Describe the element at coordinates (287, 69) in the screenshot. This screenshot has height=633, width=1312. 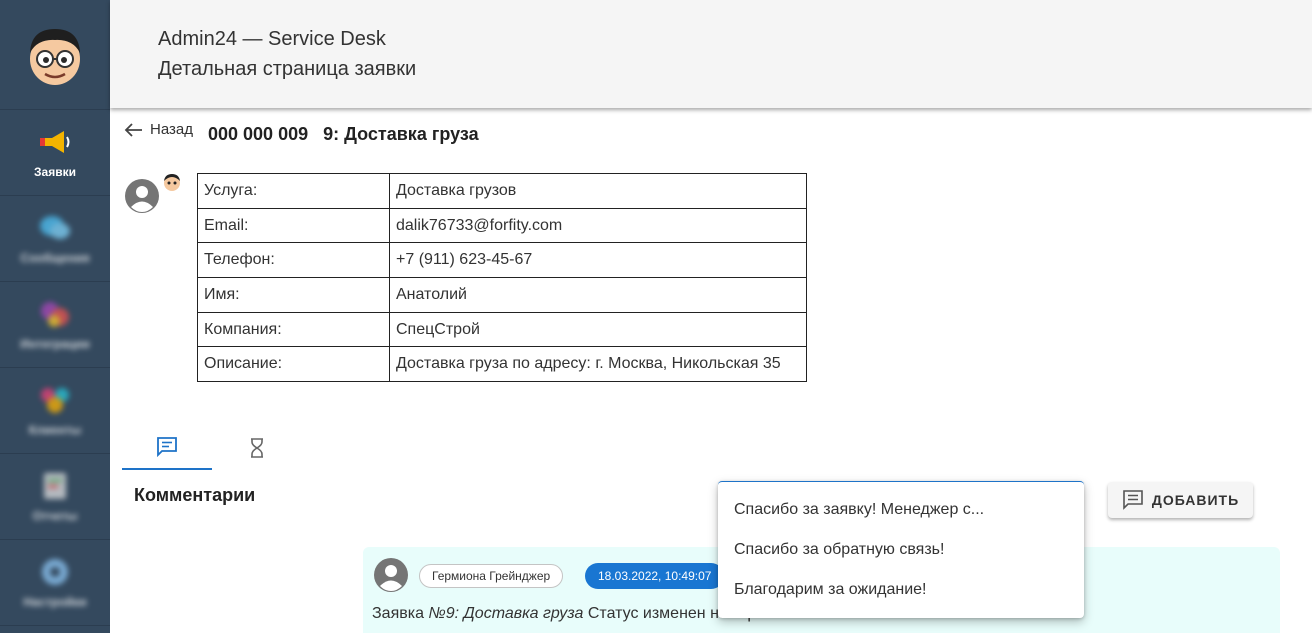
I see `page-title: Детальная страница заявки` at that location.